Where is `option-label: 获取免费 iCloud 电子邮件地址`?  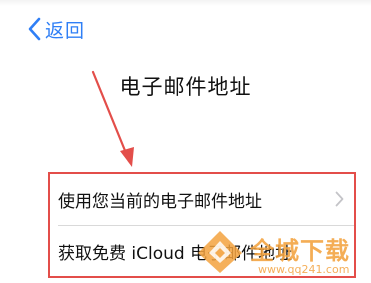
option-label: 获取免费 iCloud 电子邮件地址 is located at coordinates (175, 254).